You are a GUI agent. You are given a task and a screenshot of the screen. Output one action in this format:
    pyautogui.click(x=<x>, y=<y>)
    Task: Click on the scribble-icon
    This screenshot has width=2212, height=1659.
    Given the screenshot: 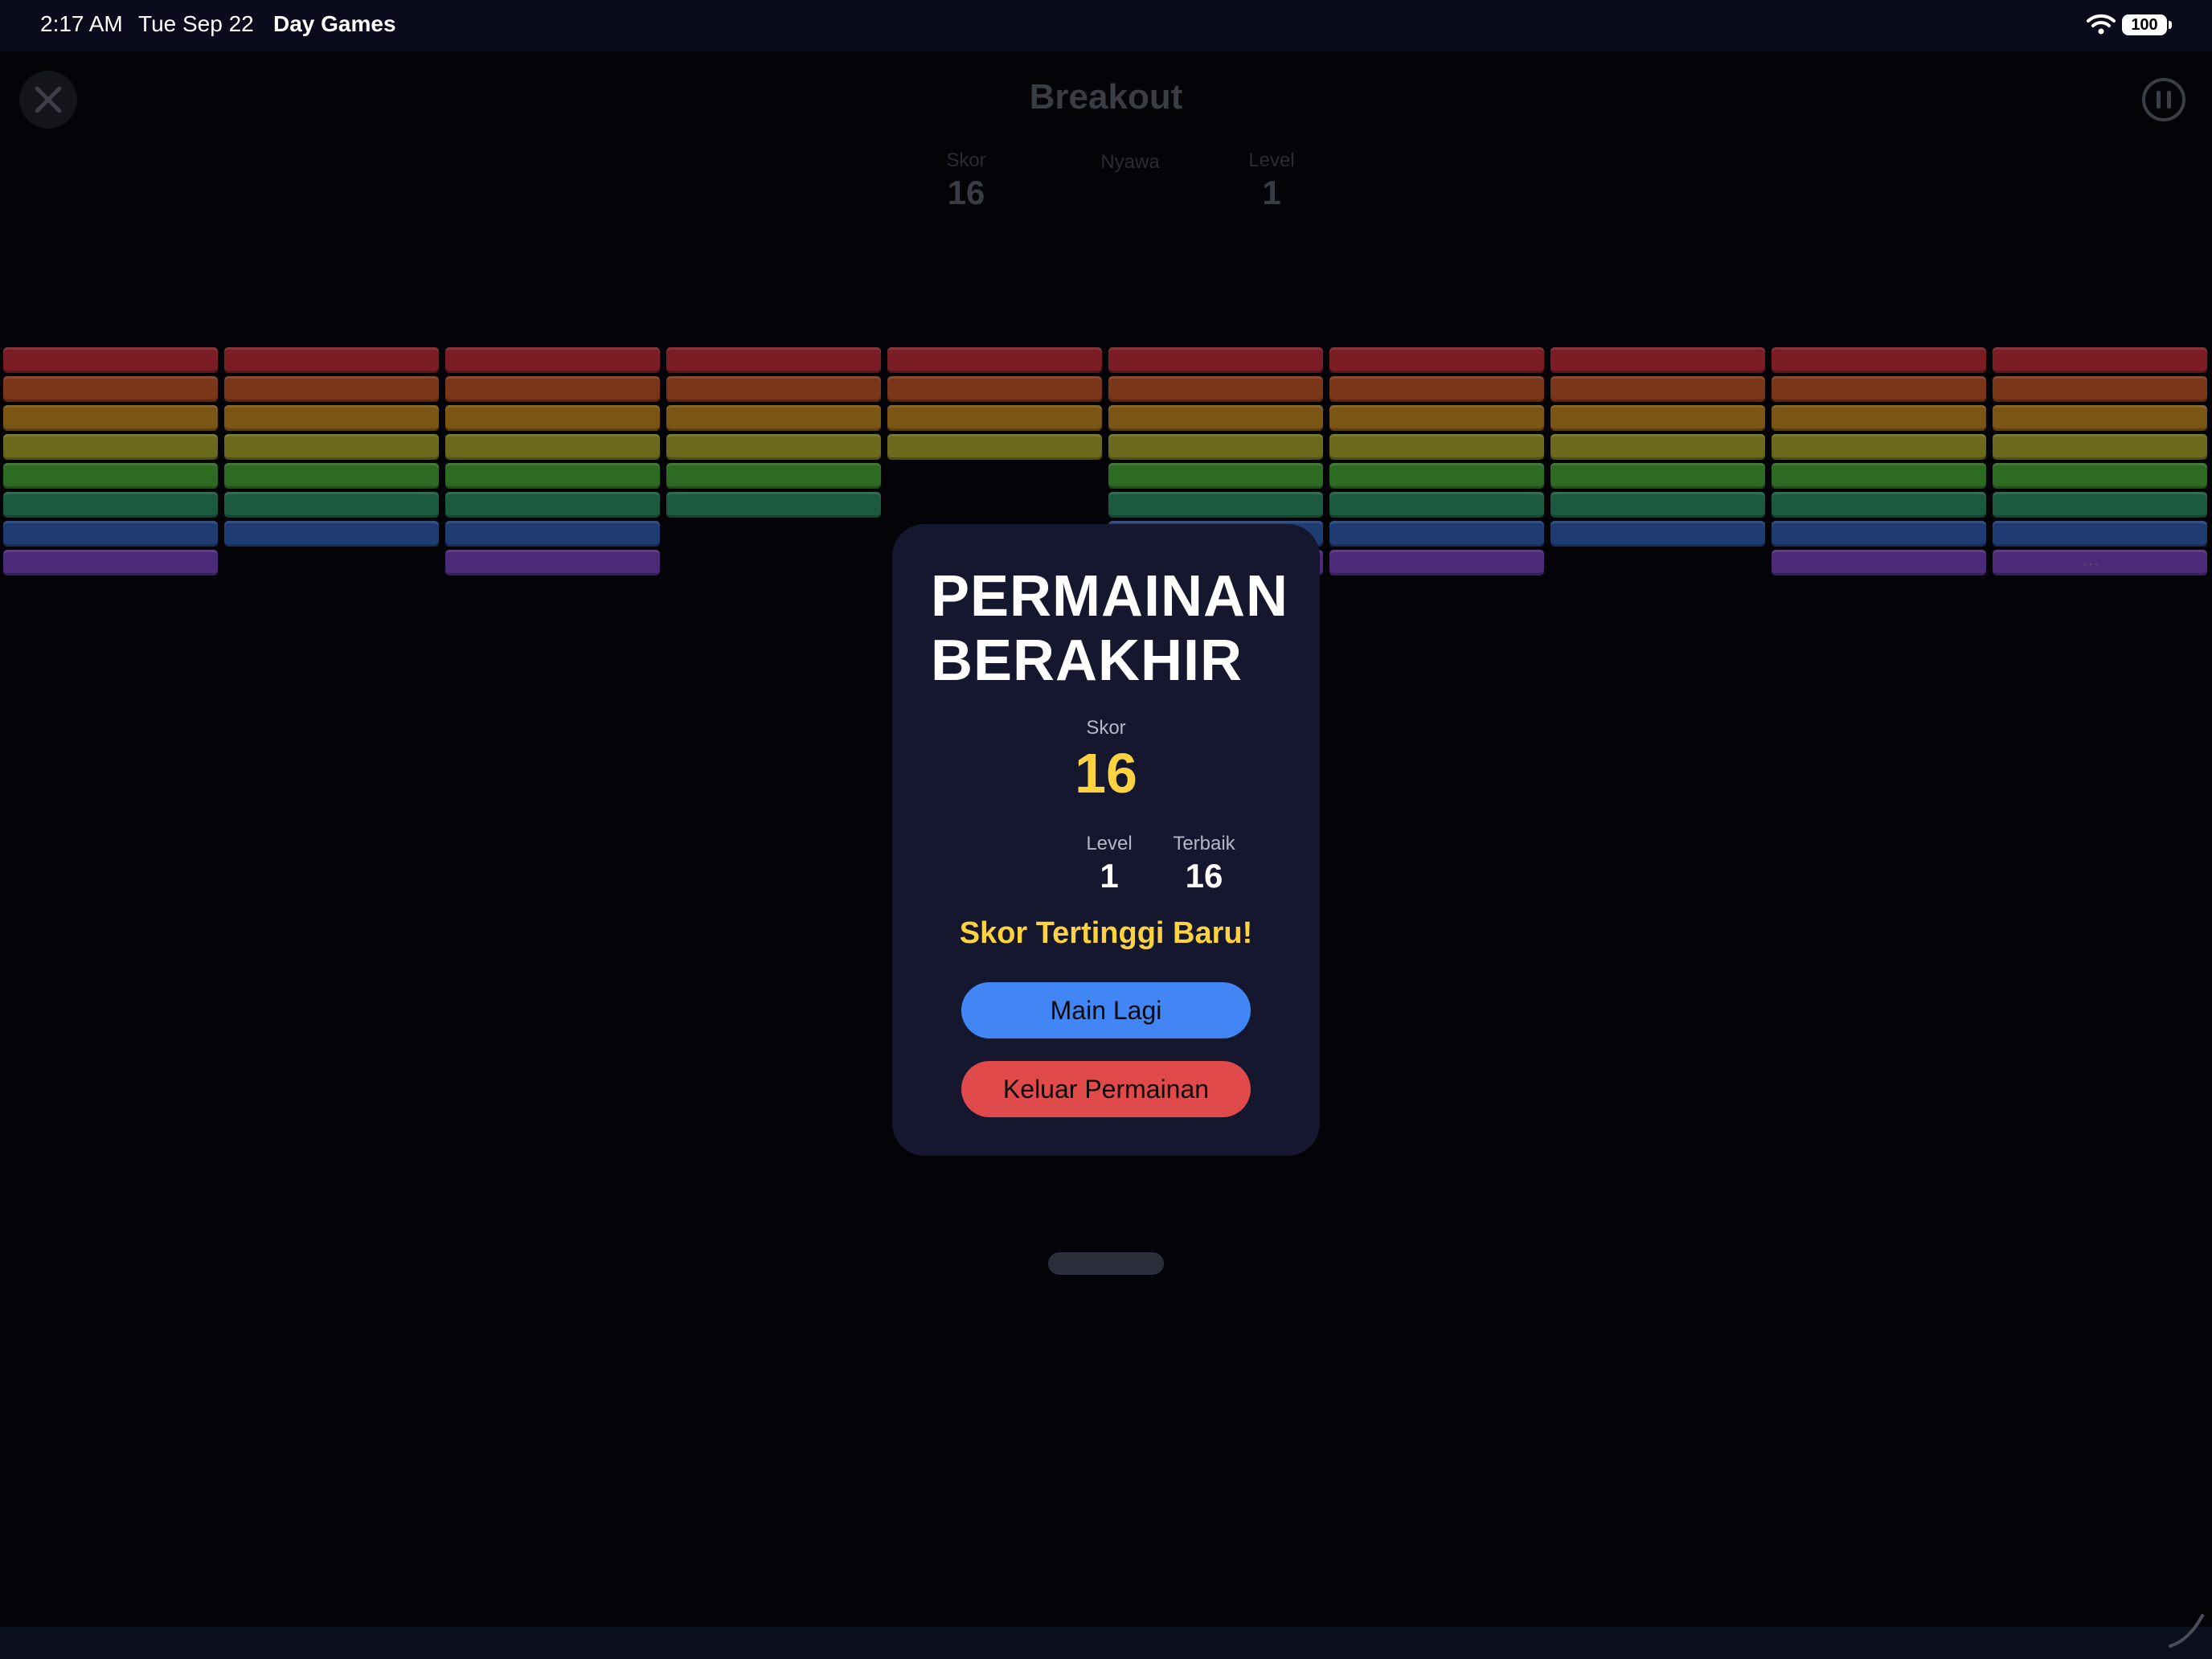 What is the action you would take?
    pyautogui.click(x=2186, y=1631)
    